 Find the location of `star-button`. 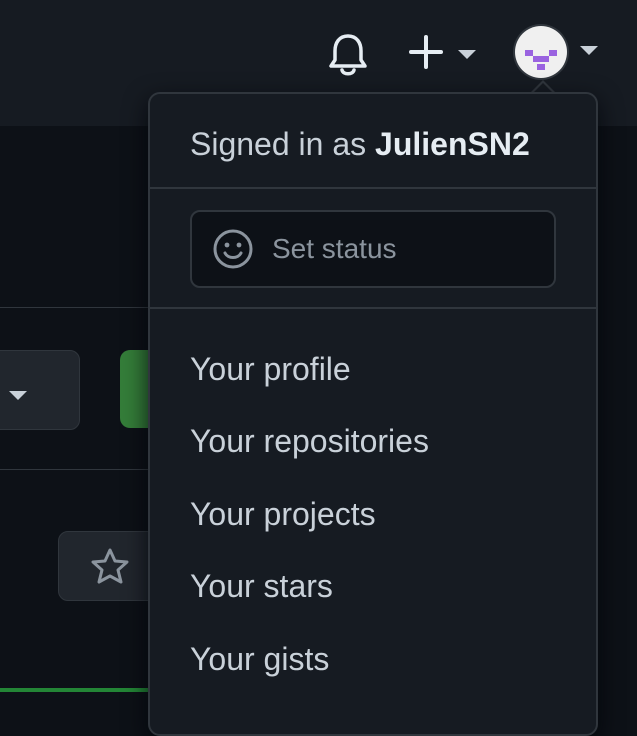

star-button is located at coordinates (109, 566).